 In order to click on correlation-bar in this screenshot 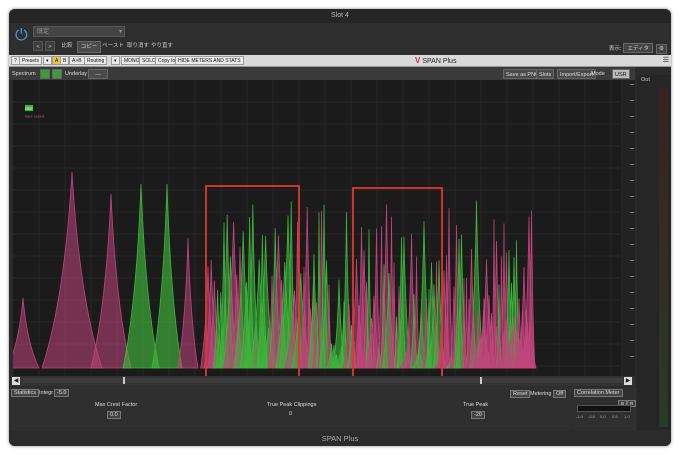, I will do `click(604, 408)`.